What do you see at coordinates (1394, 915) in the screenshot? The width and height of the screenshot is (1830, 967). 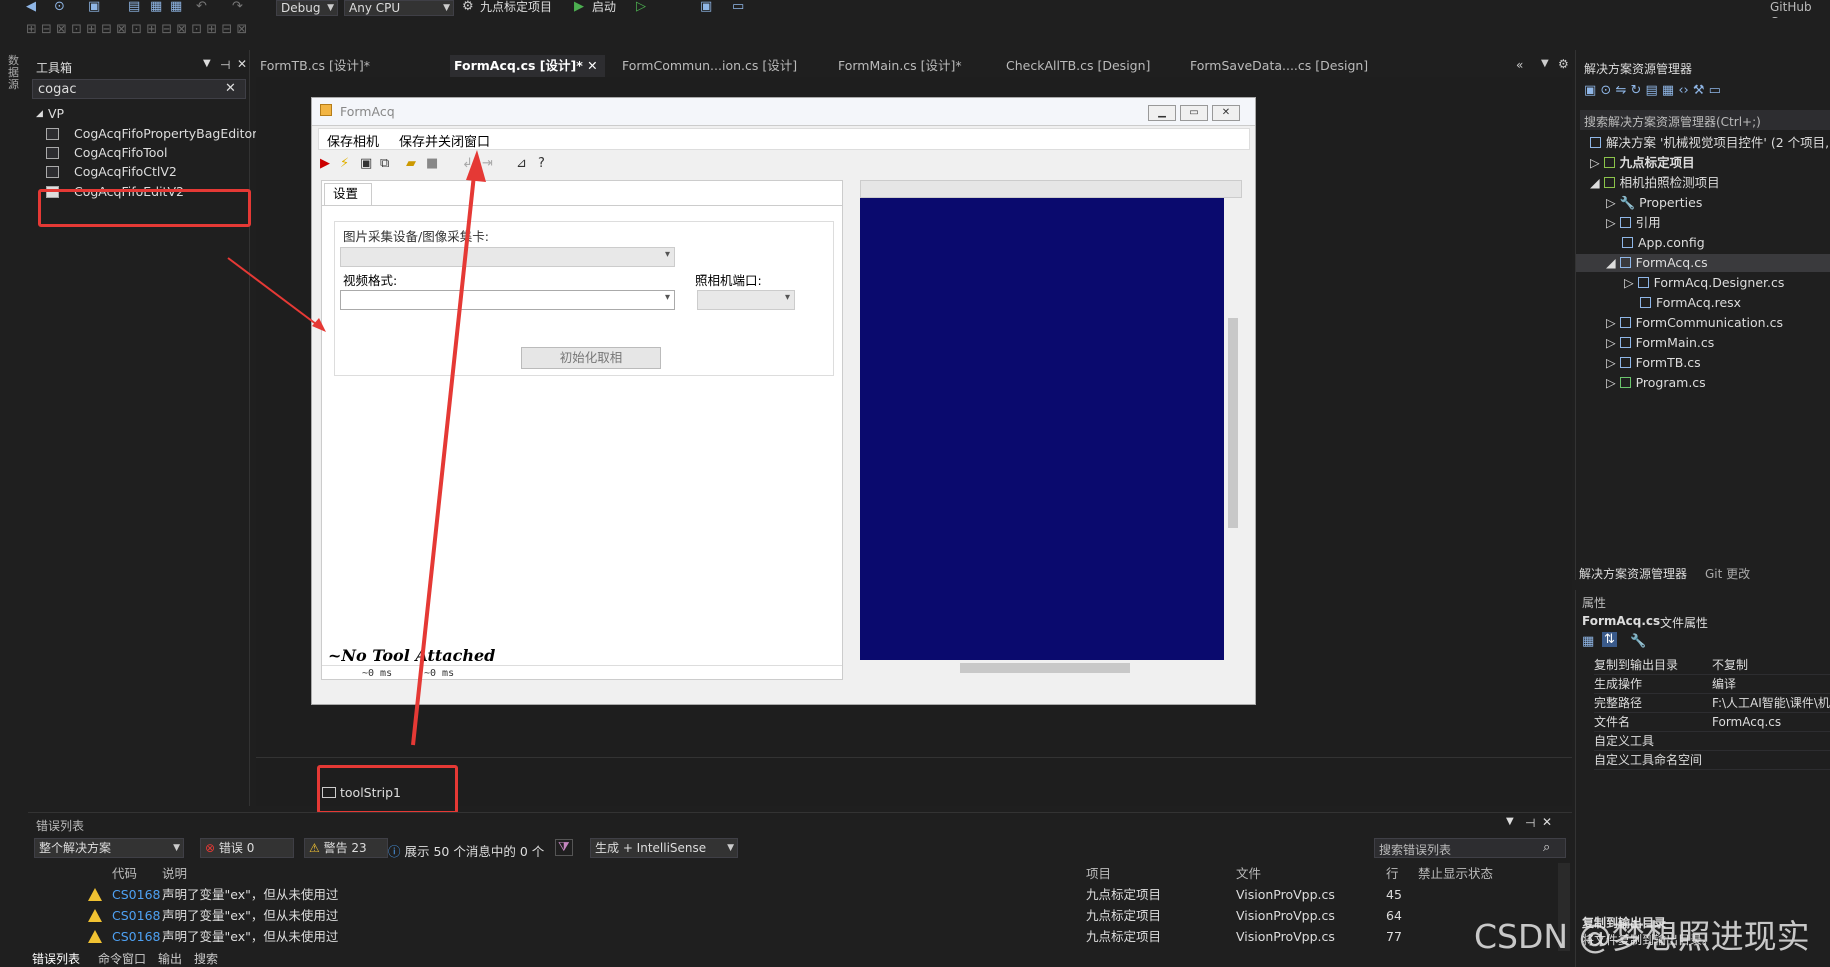 I see `error-line: 64` at bounding box center [1394, 915].